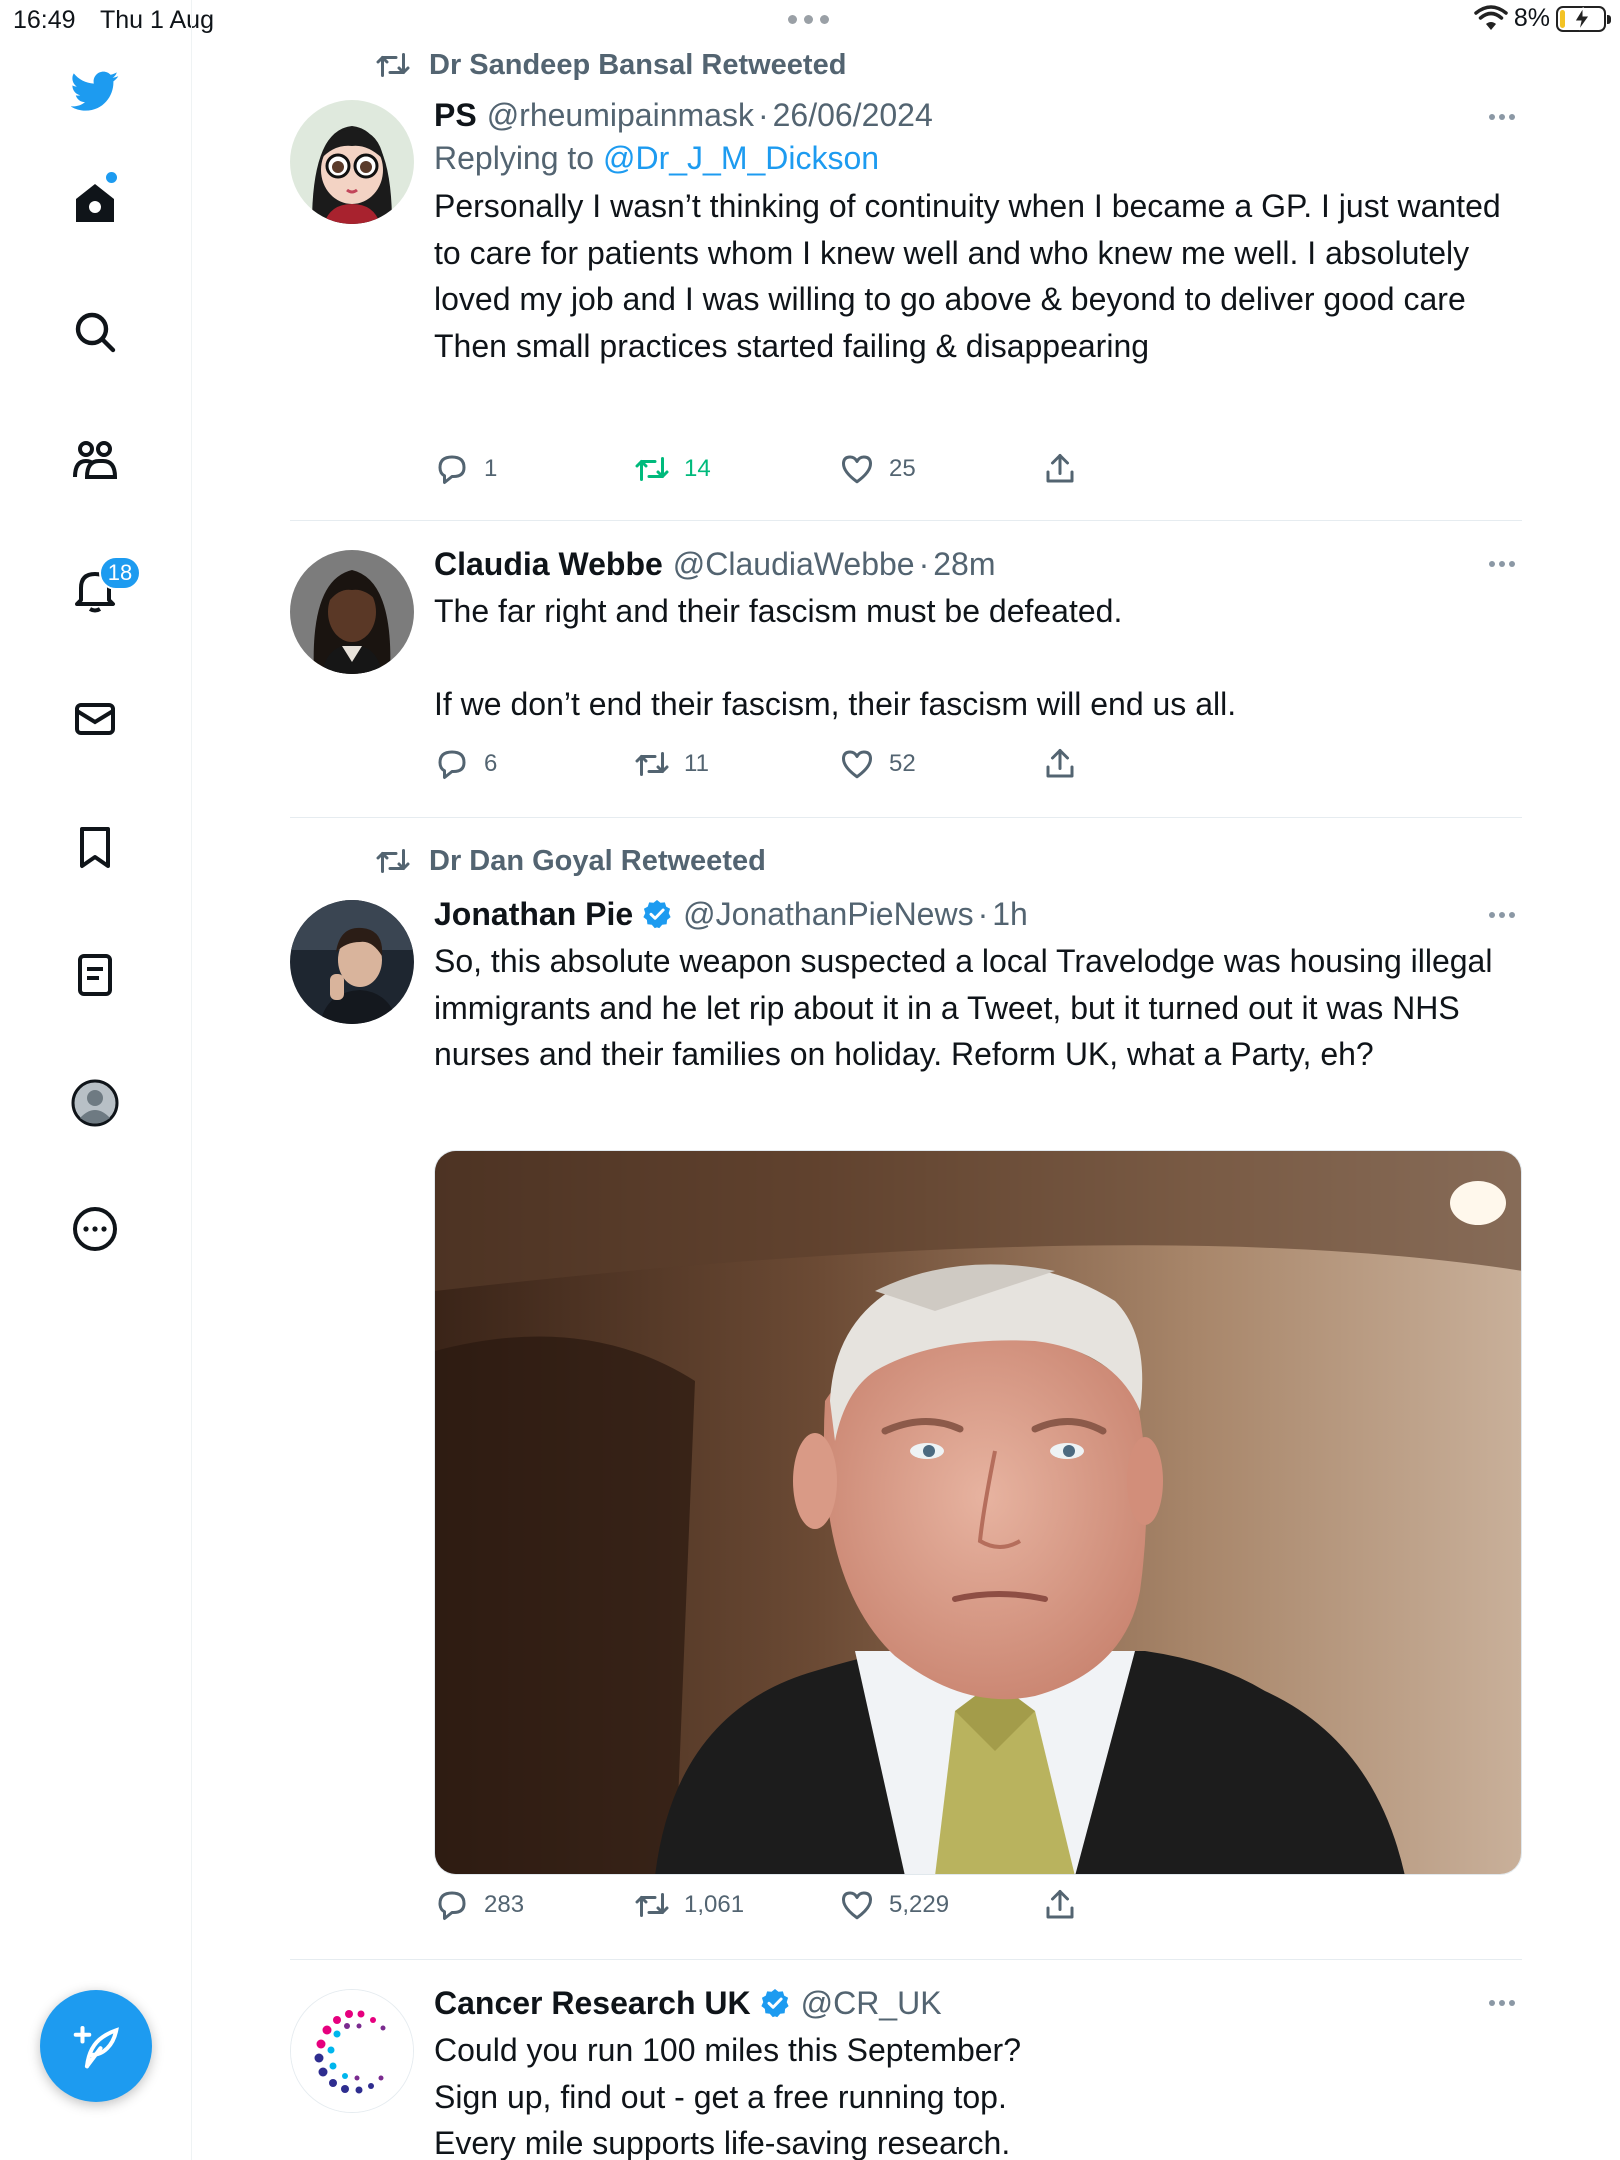 The width and height of the screenshot is (1620, 2160). What do you see at coordinates (504, 1904) in the screenshot?
I see `reply-count: 283` at bounding box center [504, 1904].